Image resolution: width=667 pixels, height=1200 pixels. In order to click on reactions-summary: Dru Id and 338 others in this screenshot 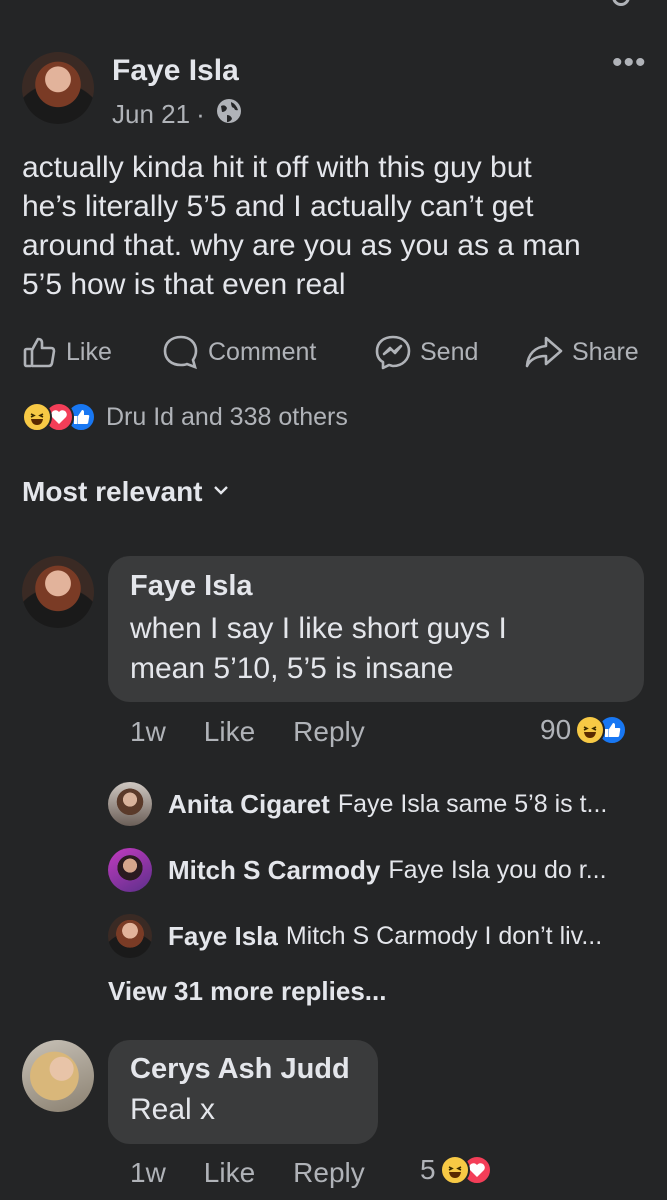, I will do `click(185, 417)`.